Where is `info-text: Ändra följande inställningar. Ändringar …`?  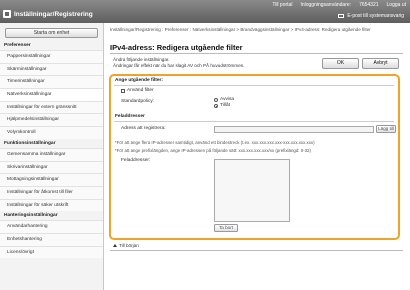 info-text: Ändra följande inställningar. Ändringar … is located at coordinates (179, 63).